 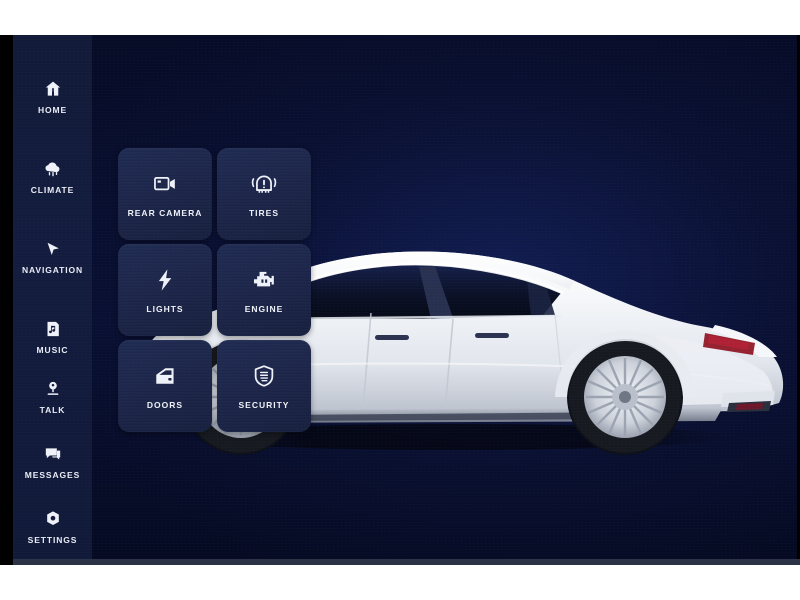 What do you see at coordinates (53, 329) in the screenshot?
I see `music-note-icon` at bounding box center [53, 329].